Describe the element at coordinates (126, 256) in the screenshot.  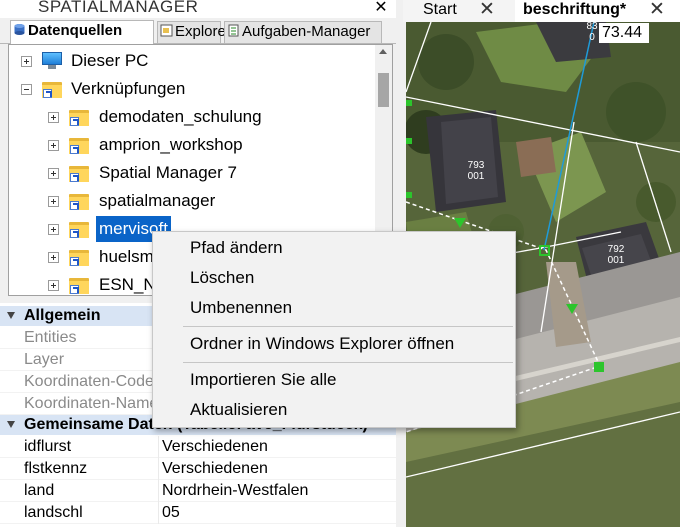
I see `tree-item-label: huelsm` at that location.